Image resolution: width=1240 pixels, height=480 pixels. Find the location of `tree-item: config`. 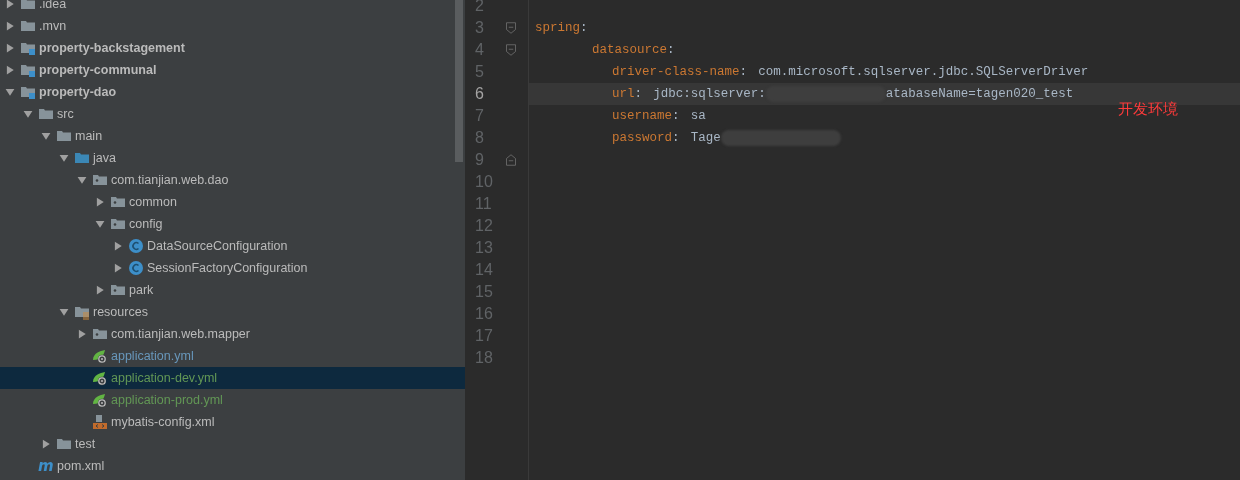

tree-item: config is located at coordinates (232, 224).